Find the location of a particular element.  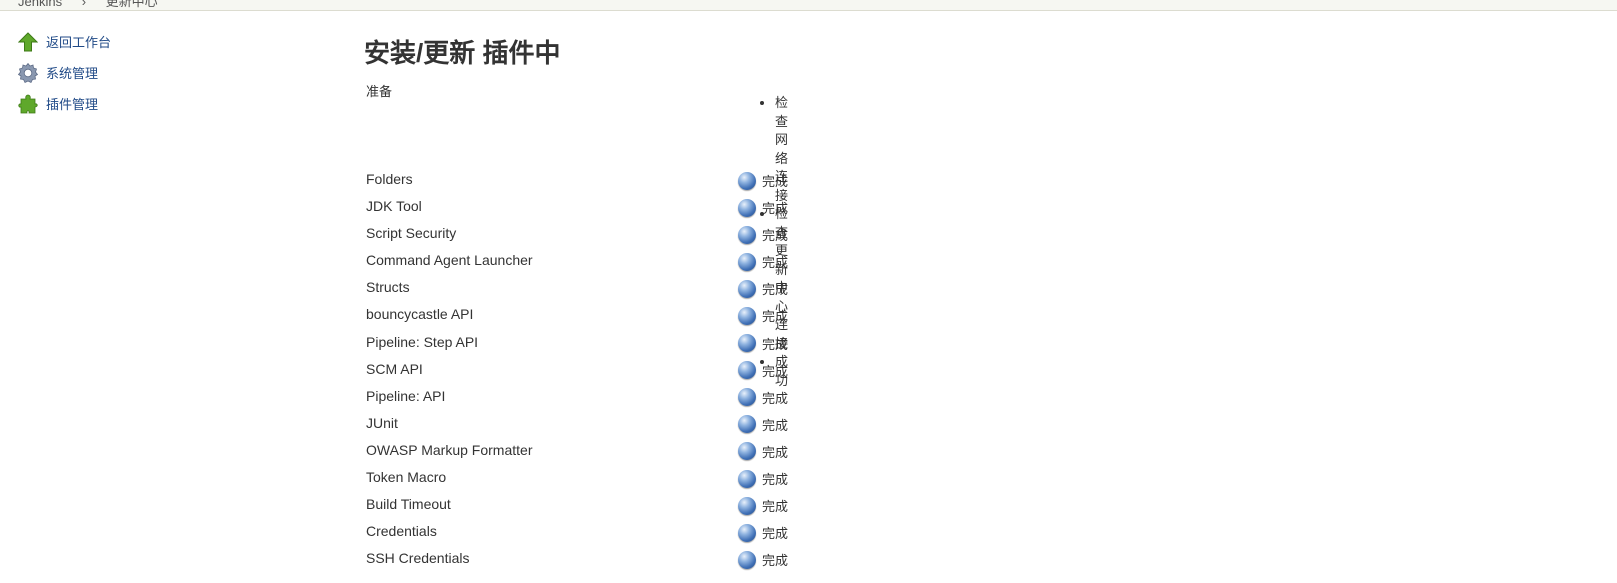

plugin-name: SCM API is located at coordinates (394, 368).